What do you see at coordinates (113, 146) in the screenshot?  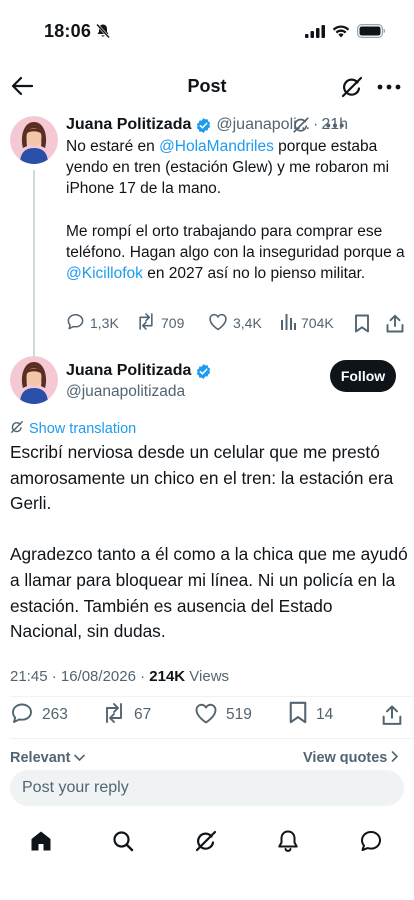 I see `tweet-text-segment: No estaré en` at bounding box center [113, 146].